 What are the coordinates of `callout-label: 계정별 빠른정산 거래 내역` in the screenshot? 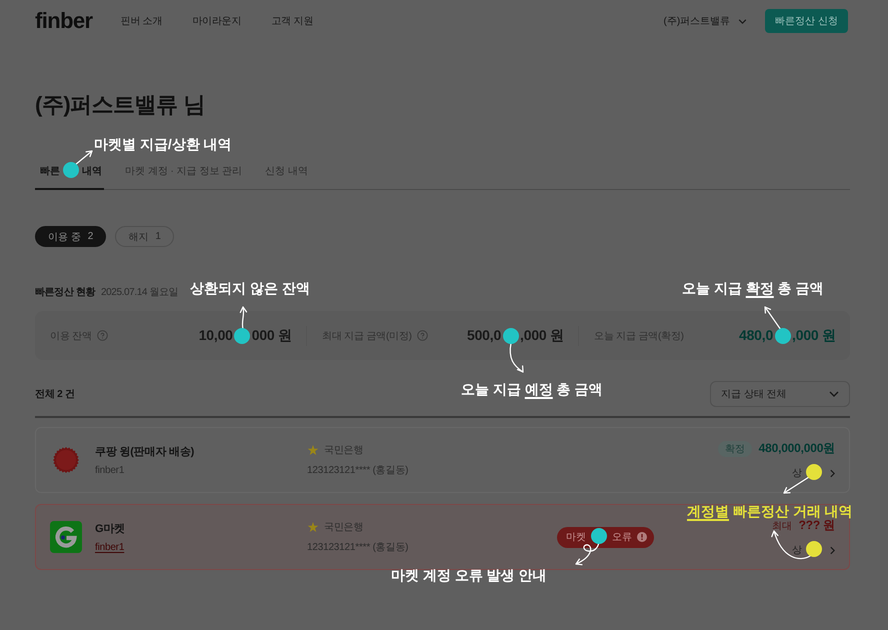 It's located at (770, 511).